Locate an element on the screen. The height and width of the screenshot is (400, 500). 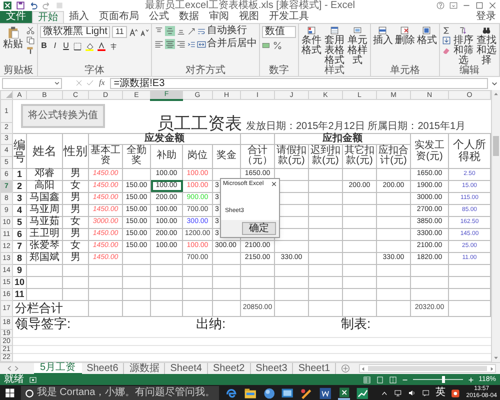
ribbon-tab: 页面布局 is located at coordinates (119, 17).